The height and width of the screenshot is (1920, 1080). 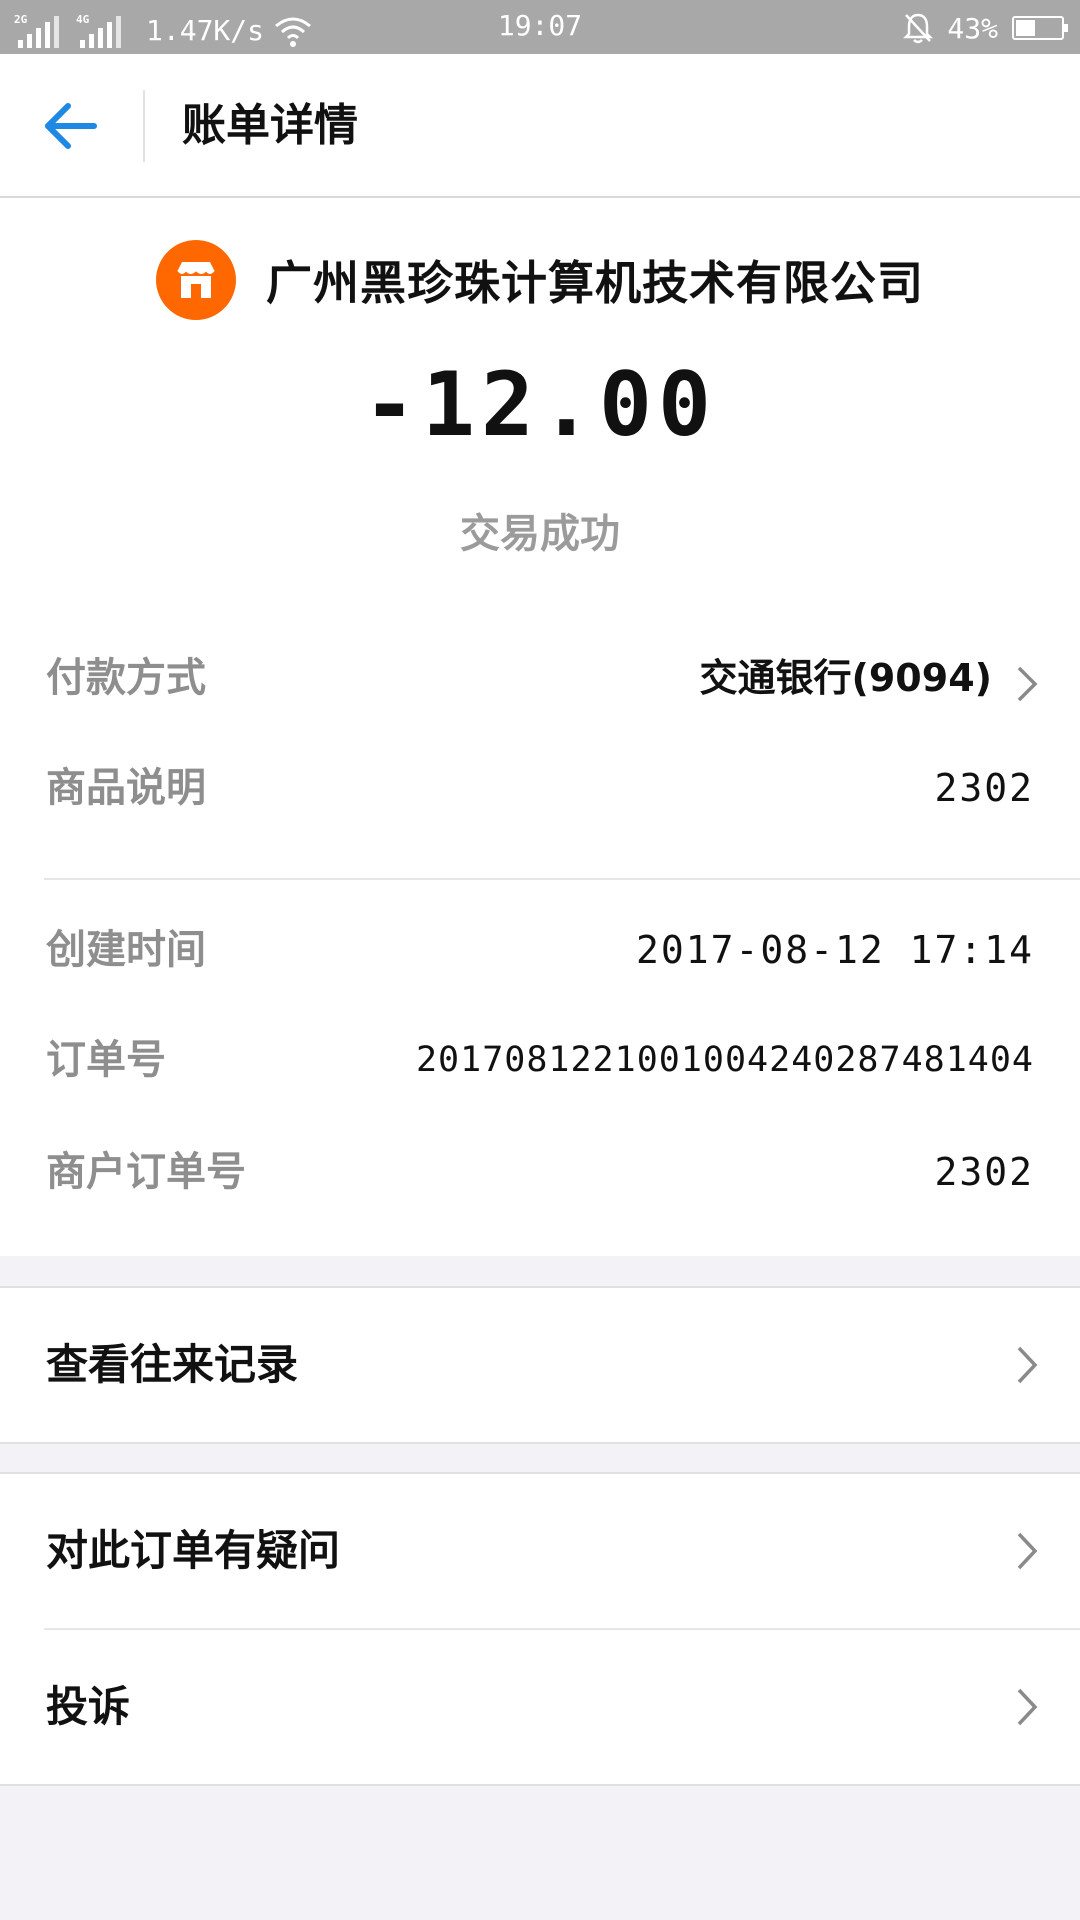 I want to click on order-question-label: 对此订单有疑问, so click(x=193, y=1550).